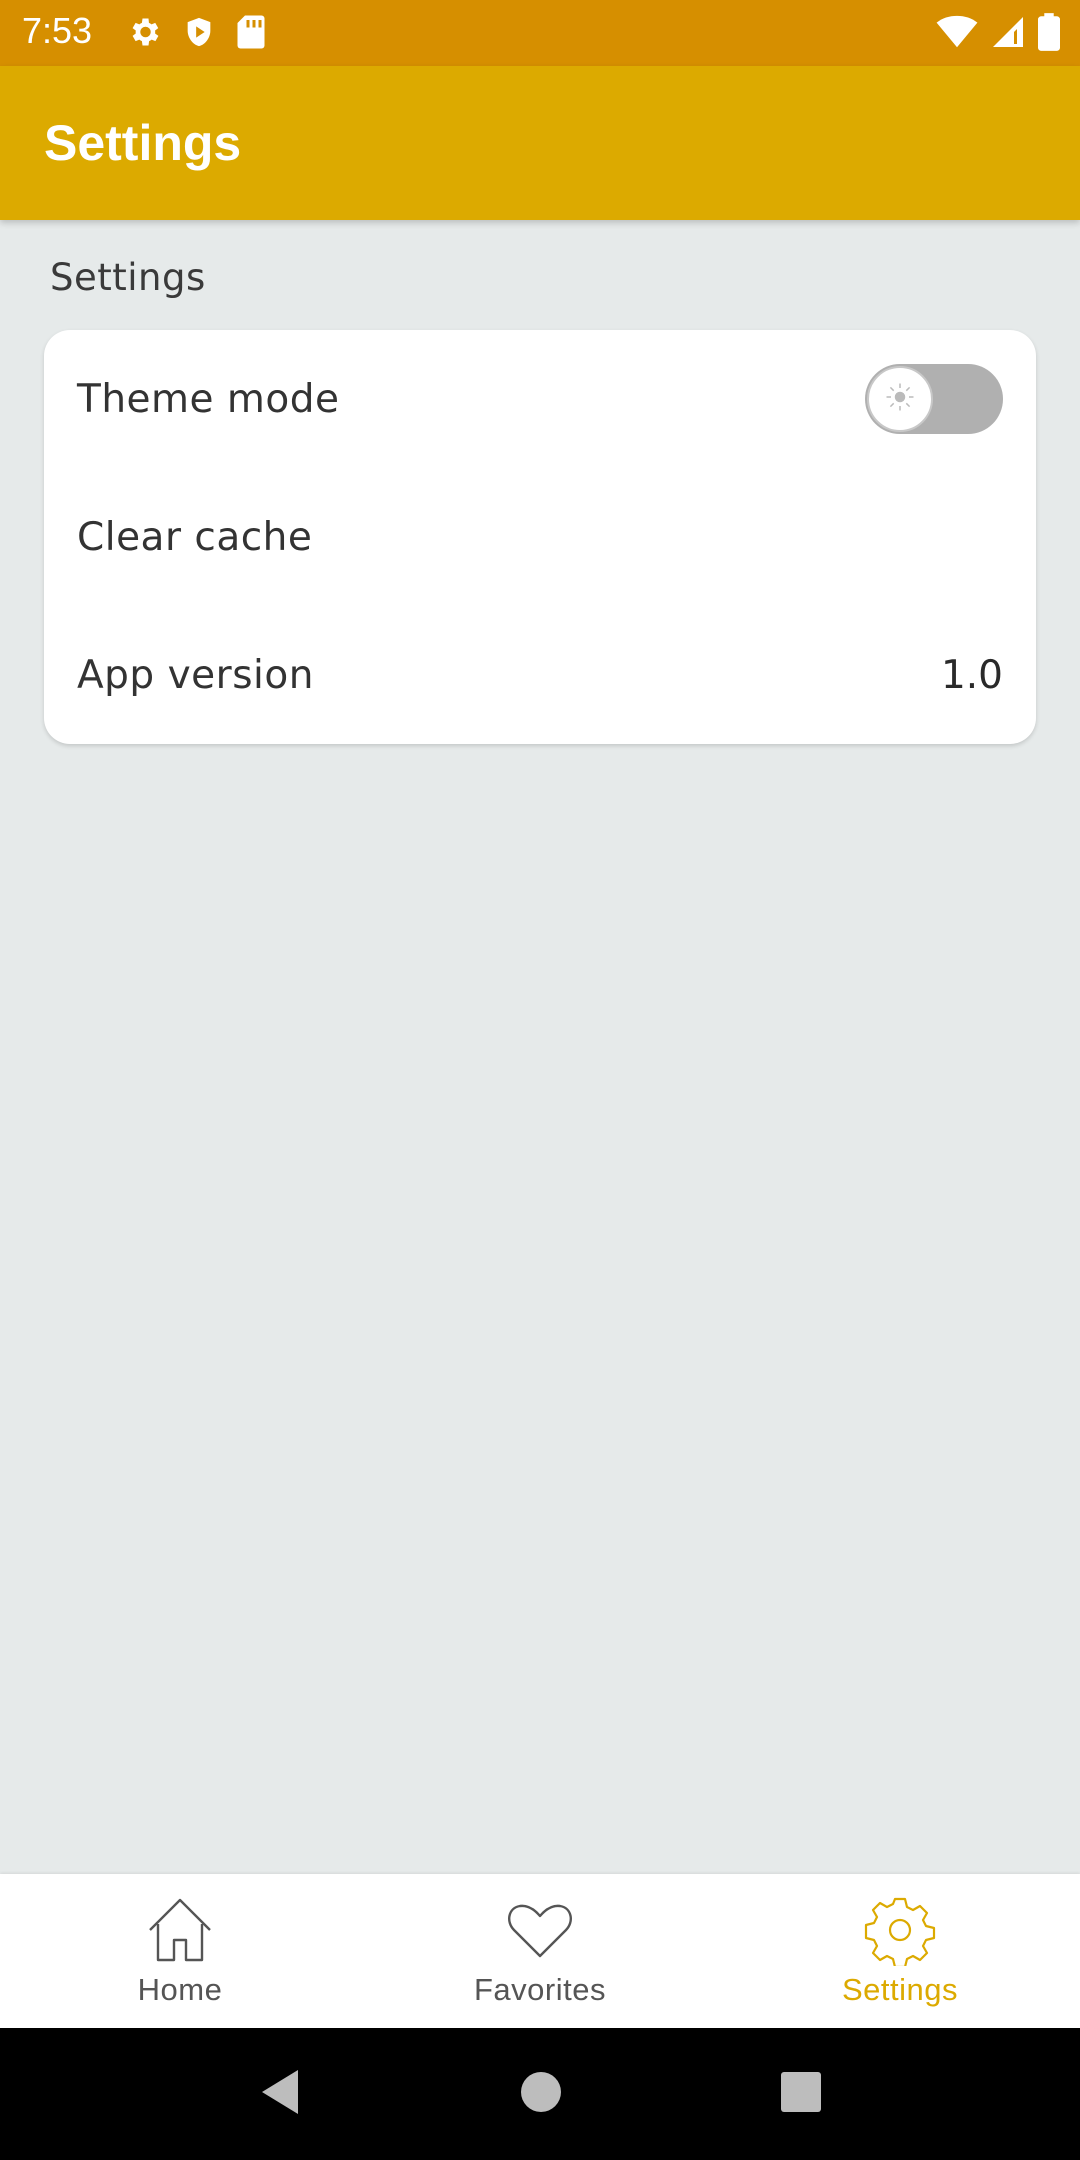 The width and height of the screenshot is (1080, 2160). I want to click on recents-icon, so click(801, 2094).